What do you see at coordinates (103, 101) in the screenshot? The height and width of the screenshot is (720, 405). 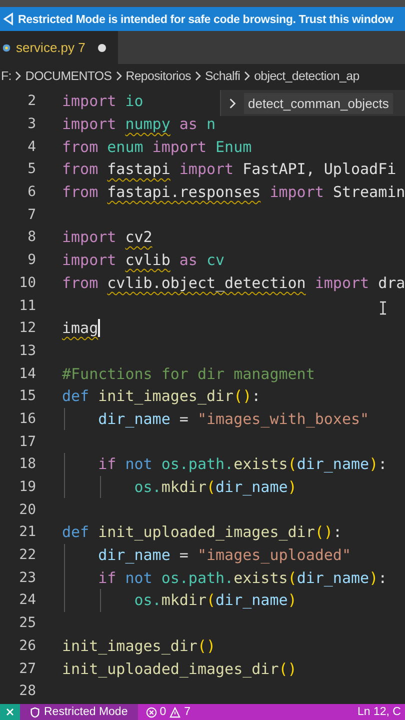 I see `code-line: import io` at bounding box center [103, 101].